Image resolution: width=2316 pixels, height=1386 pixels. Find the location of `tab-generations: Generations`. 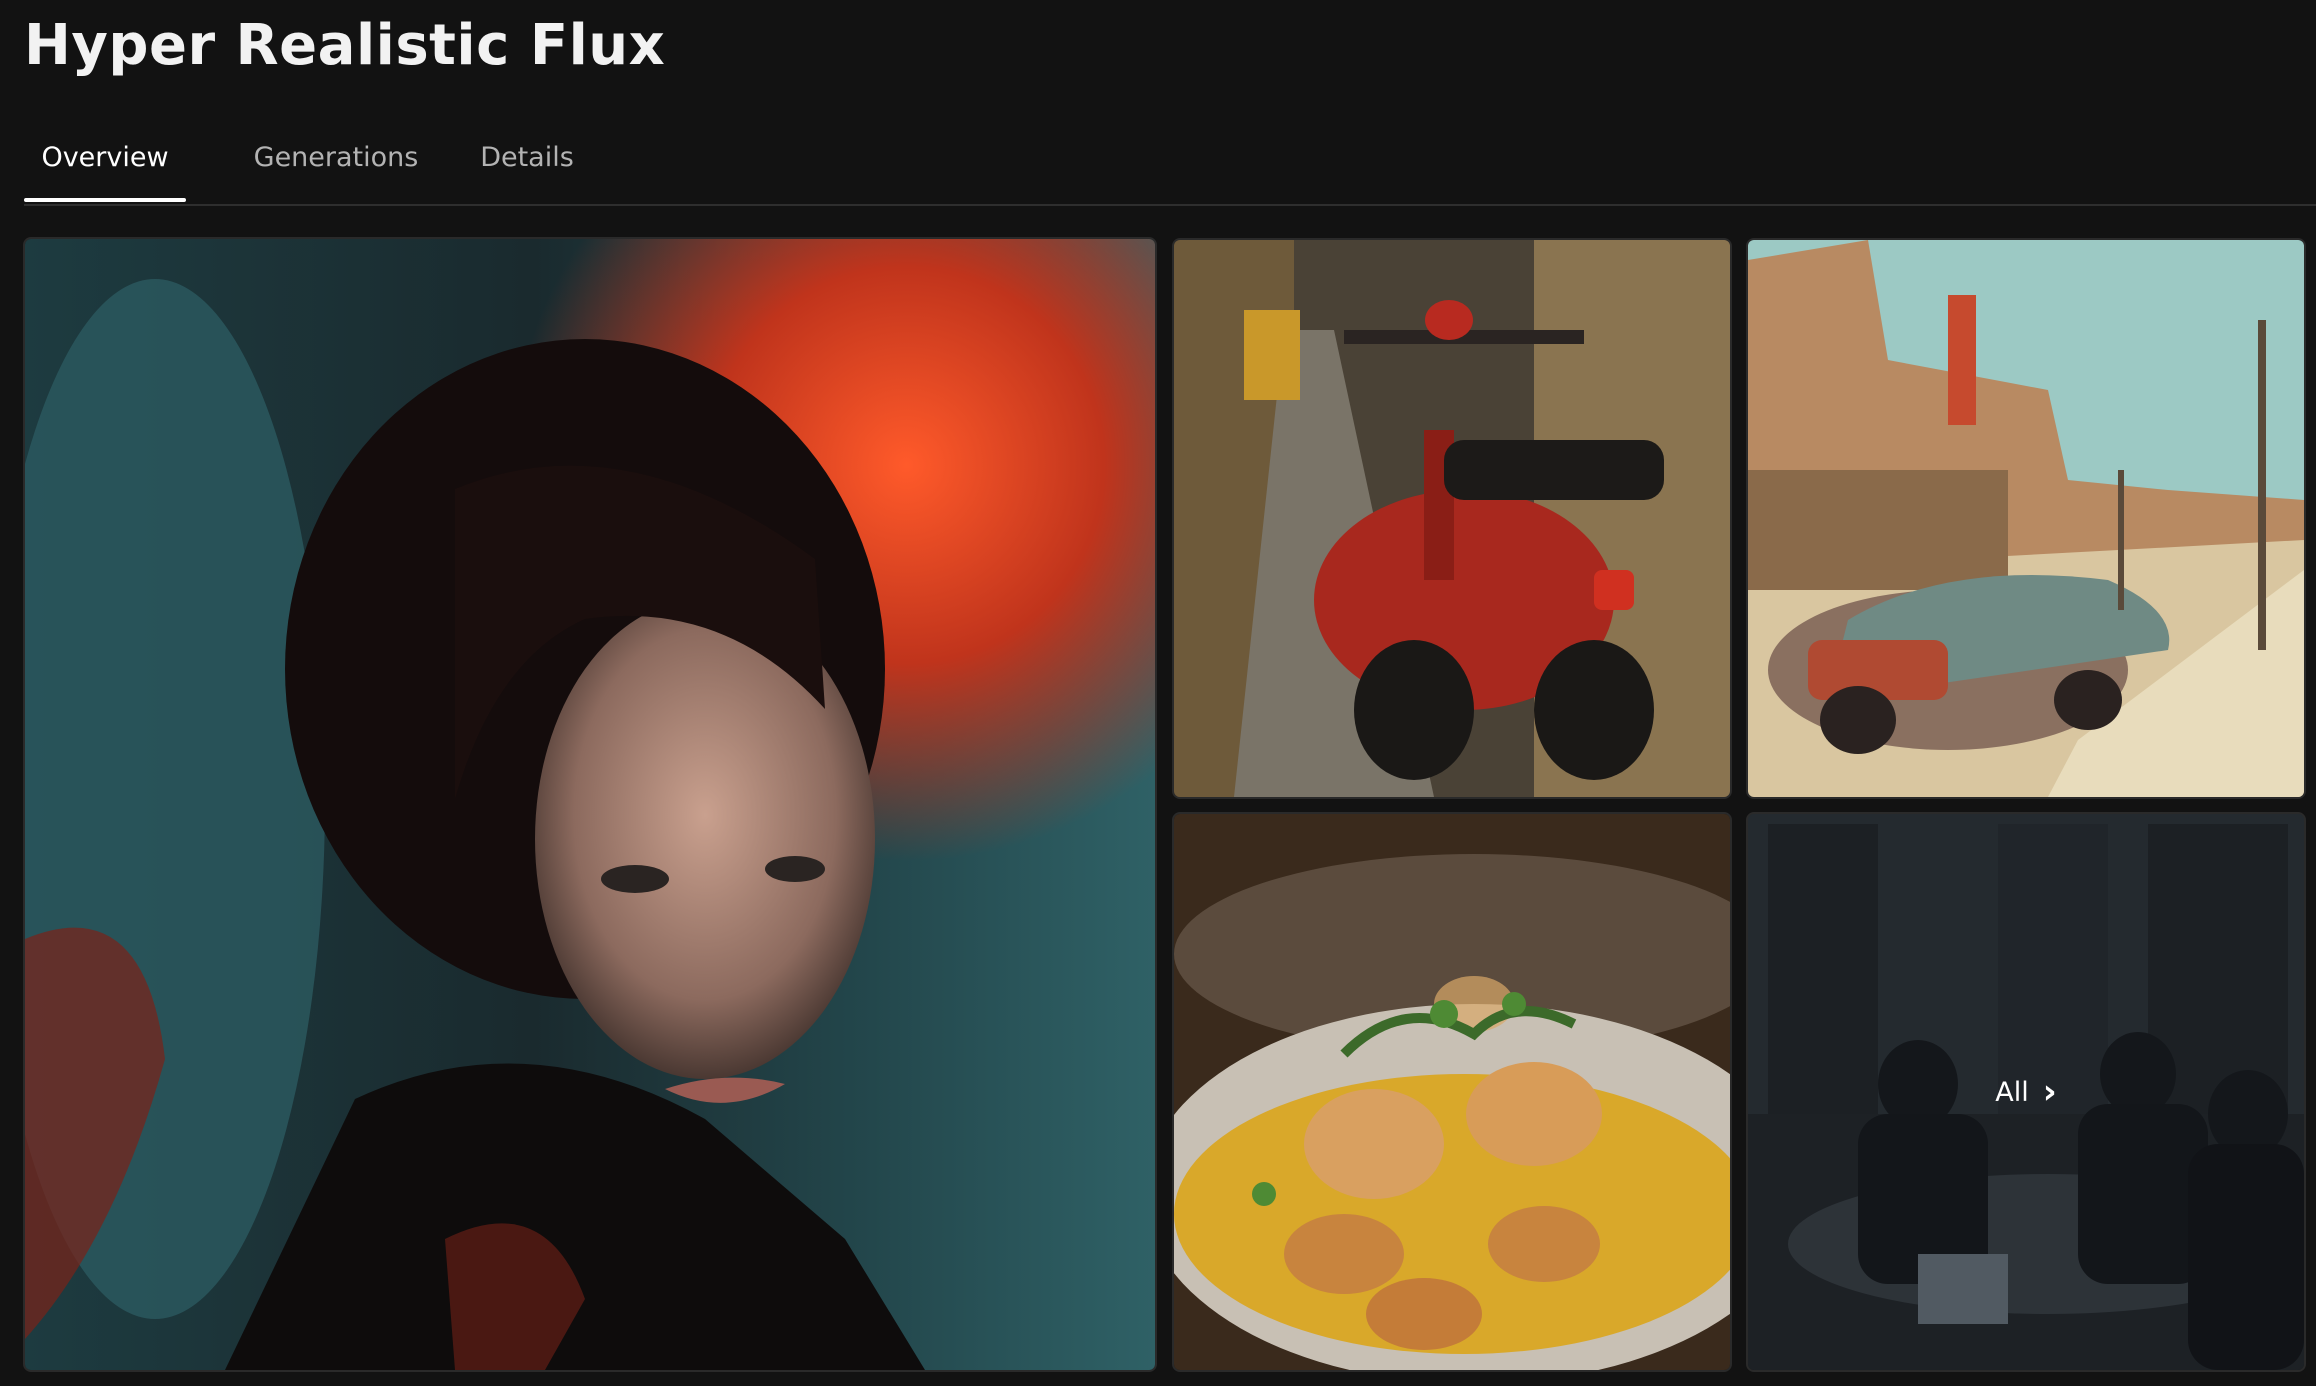

tab-generations: Generations is located at coordinates (336, 162).